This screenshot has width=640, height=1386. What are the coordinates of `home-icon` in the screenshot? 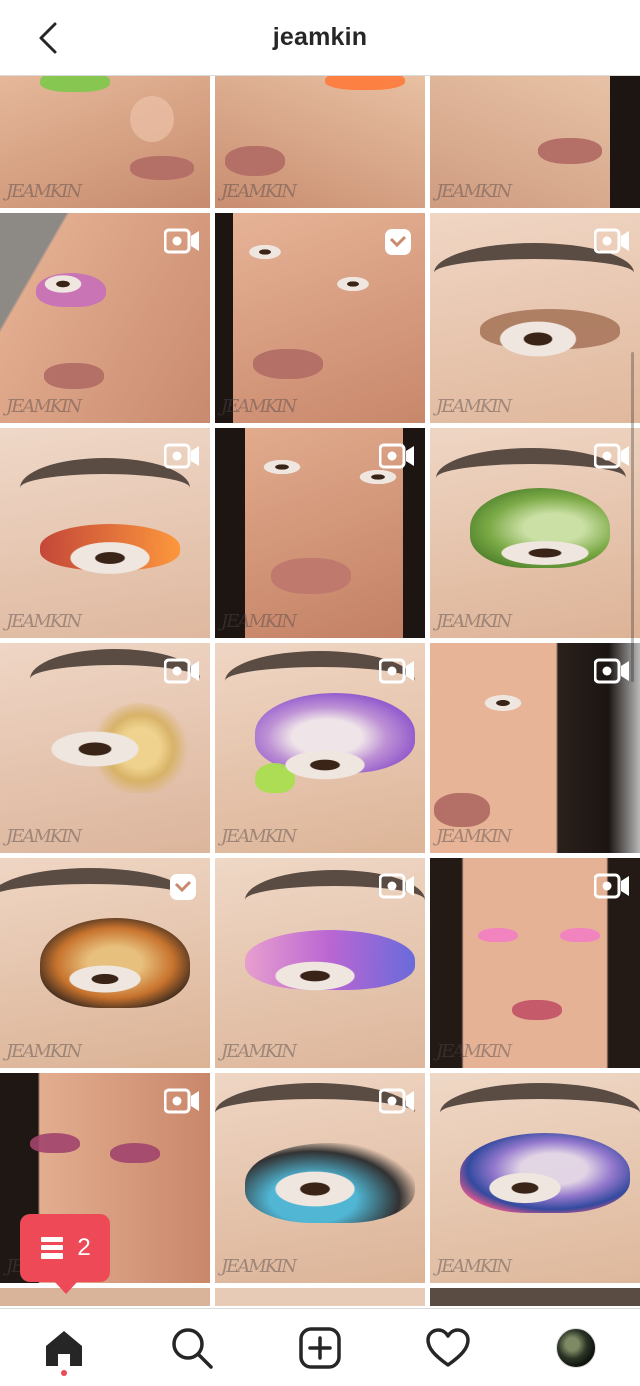 It's located at (64, 1348).